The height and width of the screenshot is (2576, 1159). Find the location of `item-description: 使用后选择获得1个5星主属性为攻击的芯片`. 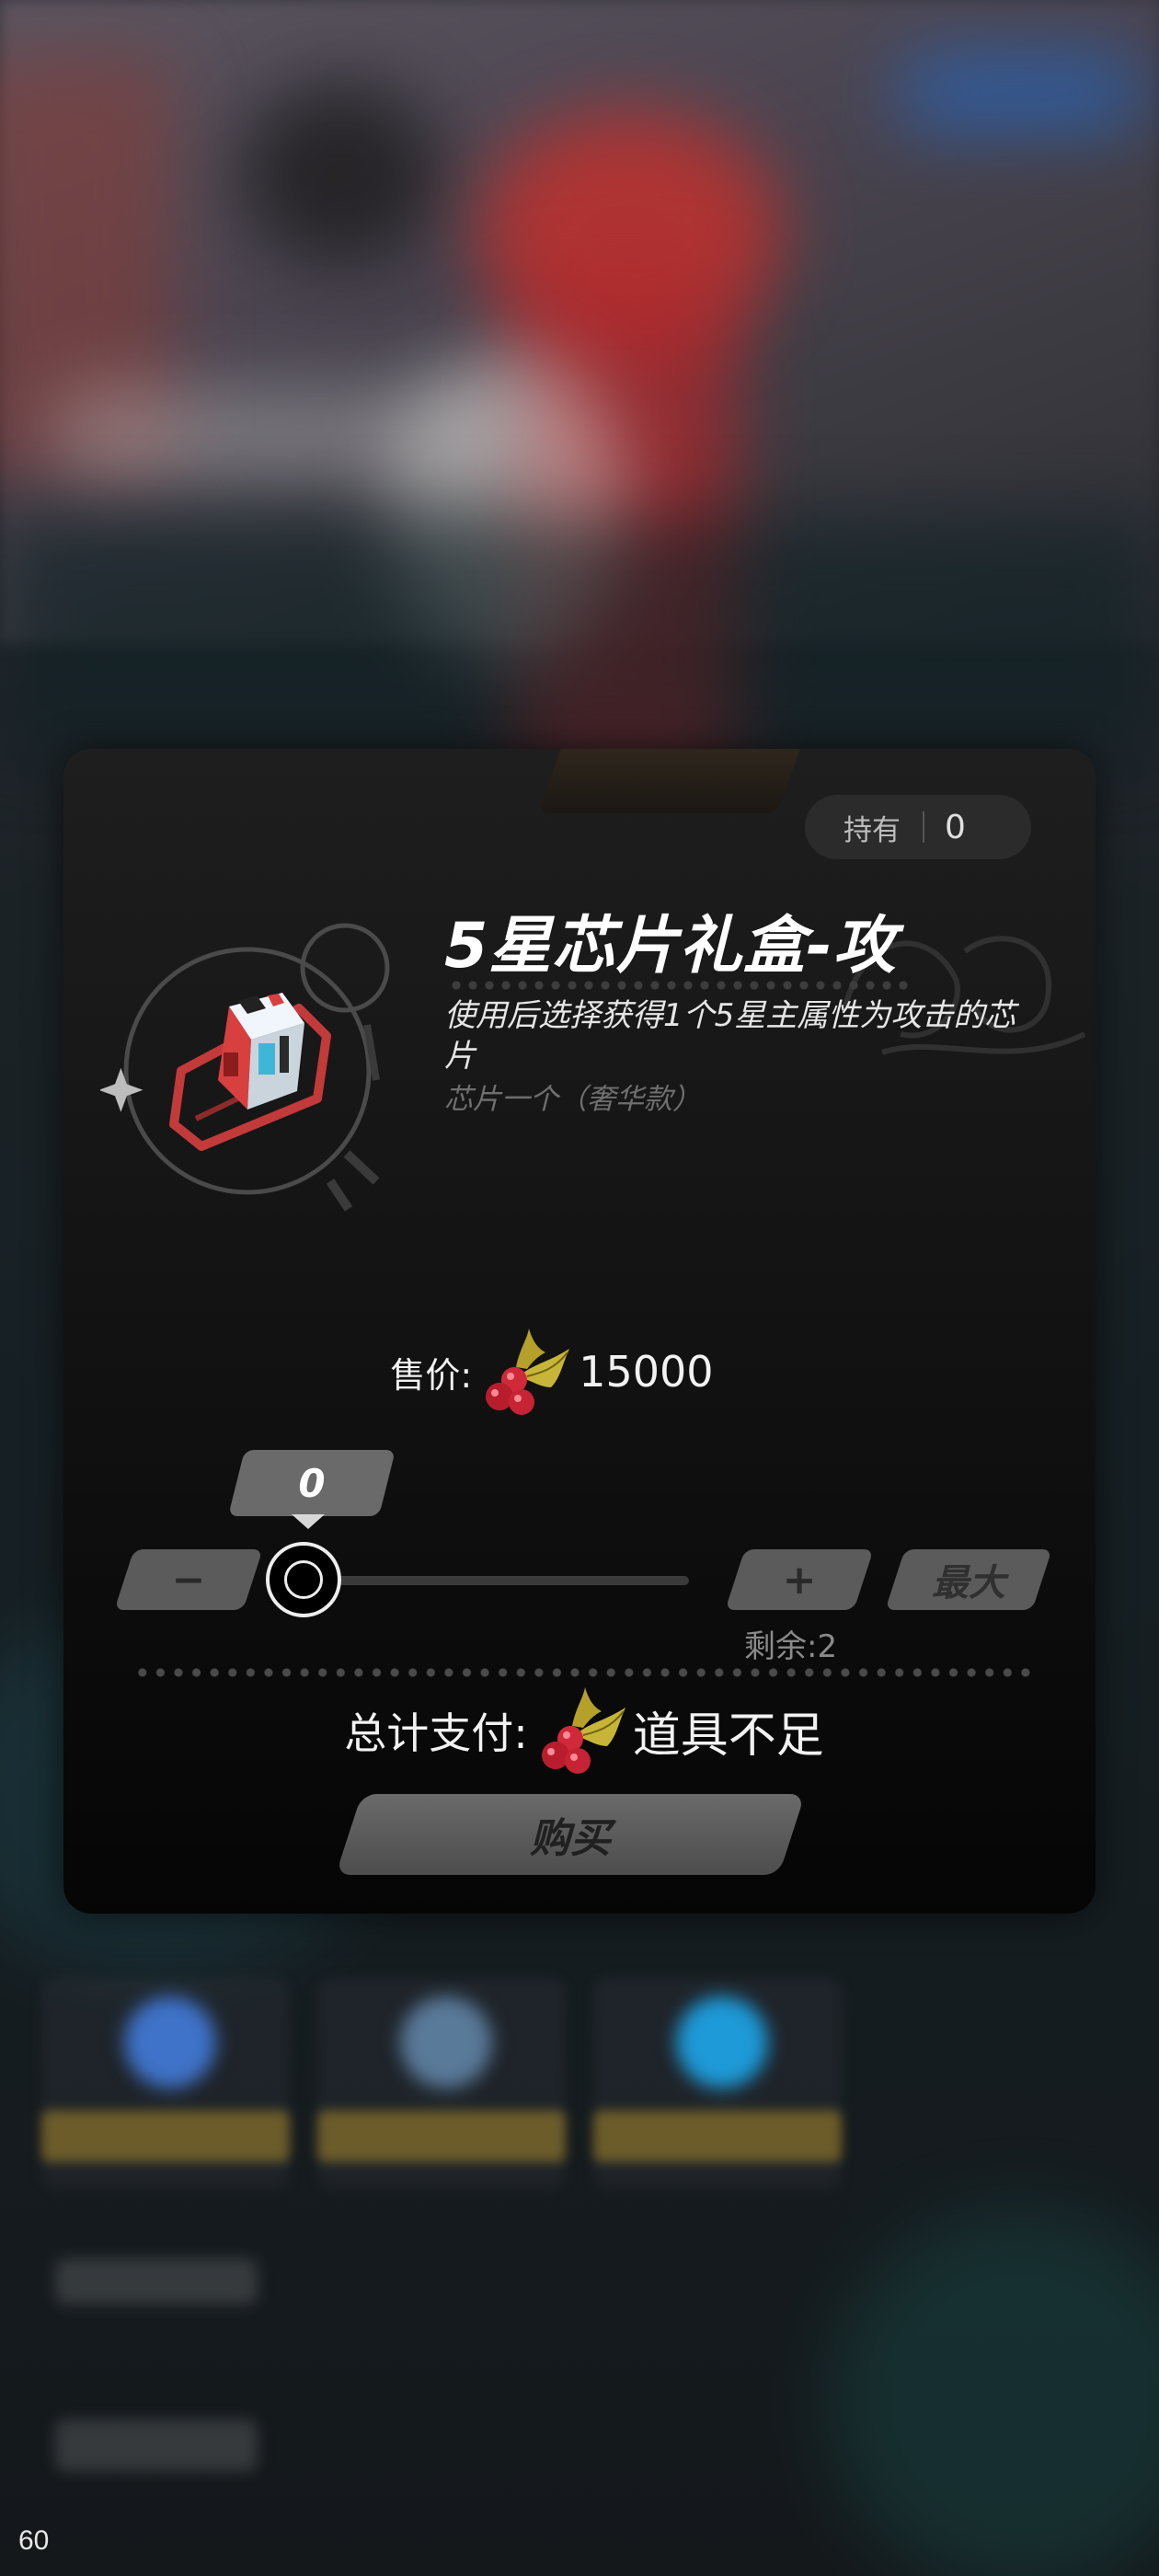

item-description: 使用后选择获得1个5星主属性为攻击的芯片 is located at coordinates (730, 1036).